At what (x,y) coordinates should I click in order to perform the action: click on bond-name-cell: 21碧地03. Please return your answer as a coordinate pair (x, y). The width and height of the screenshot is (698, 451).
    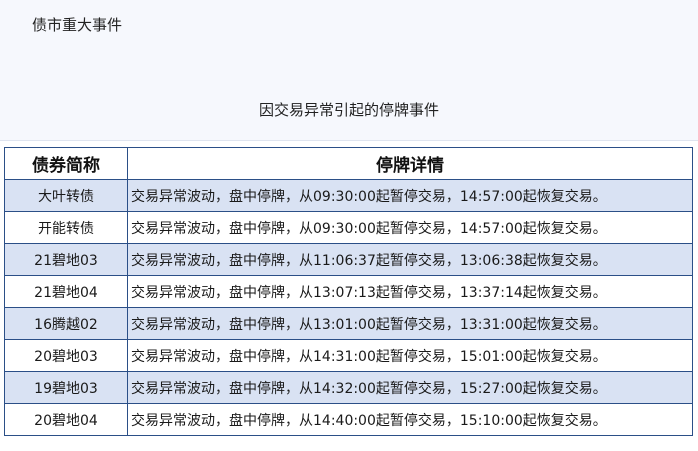
    Looking at the image, I should click on (66, 259).